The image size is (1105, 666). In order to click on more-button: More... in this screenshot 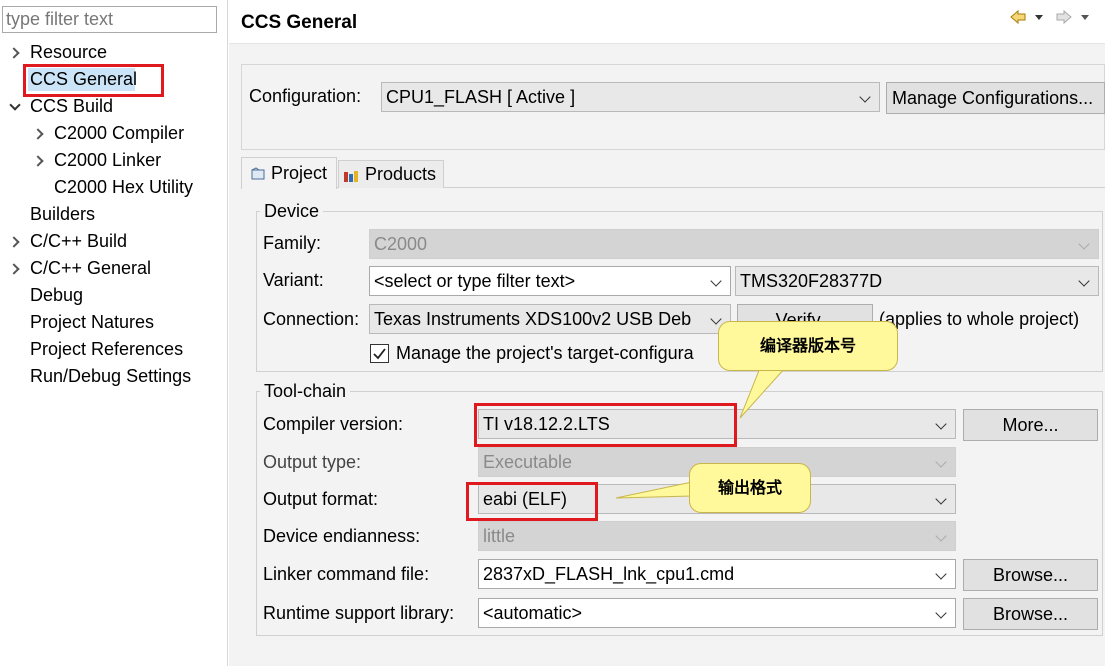, I will do `click(1030, 425)`.